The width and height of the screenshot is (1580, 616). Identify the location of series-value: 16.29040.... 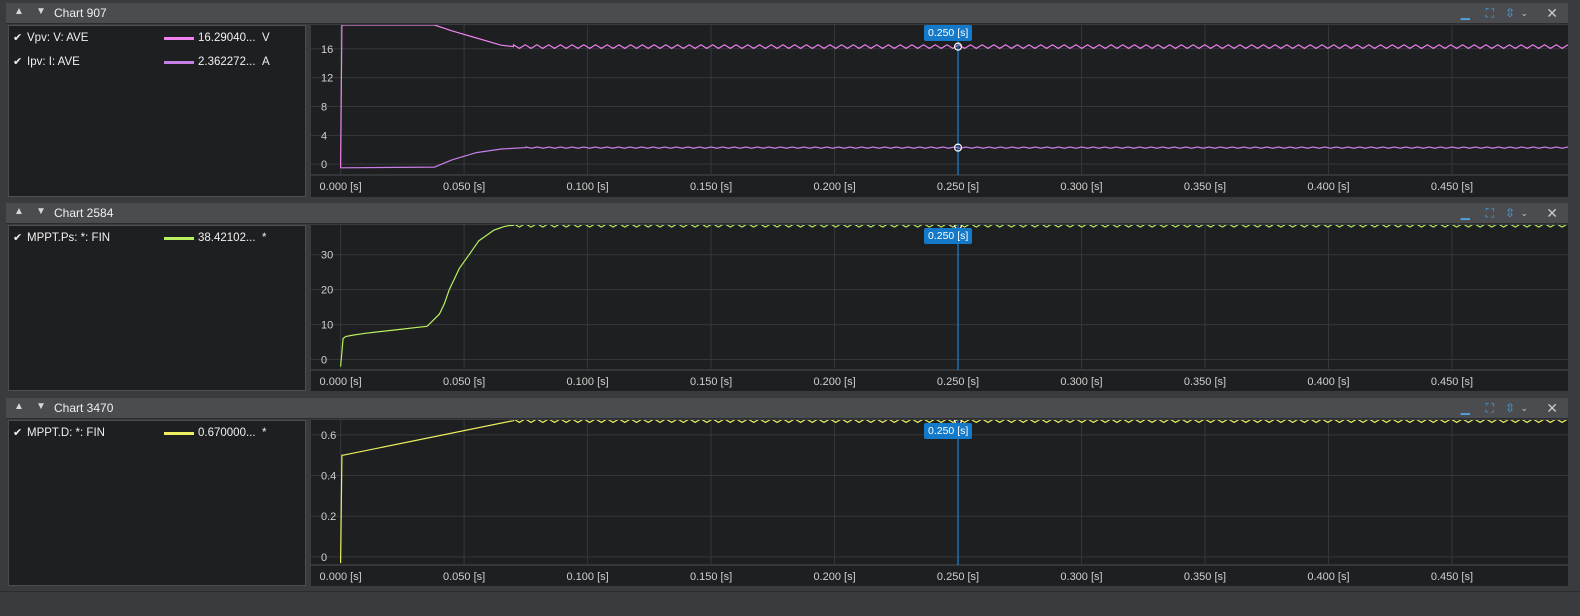
(227, 38).